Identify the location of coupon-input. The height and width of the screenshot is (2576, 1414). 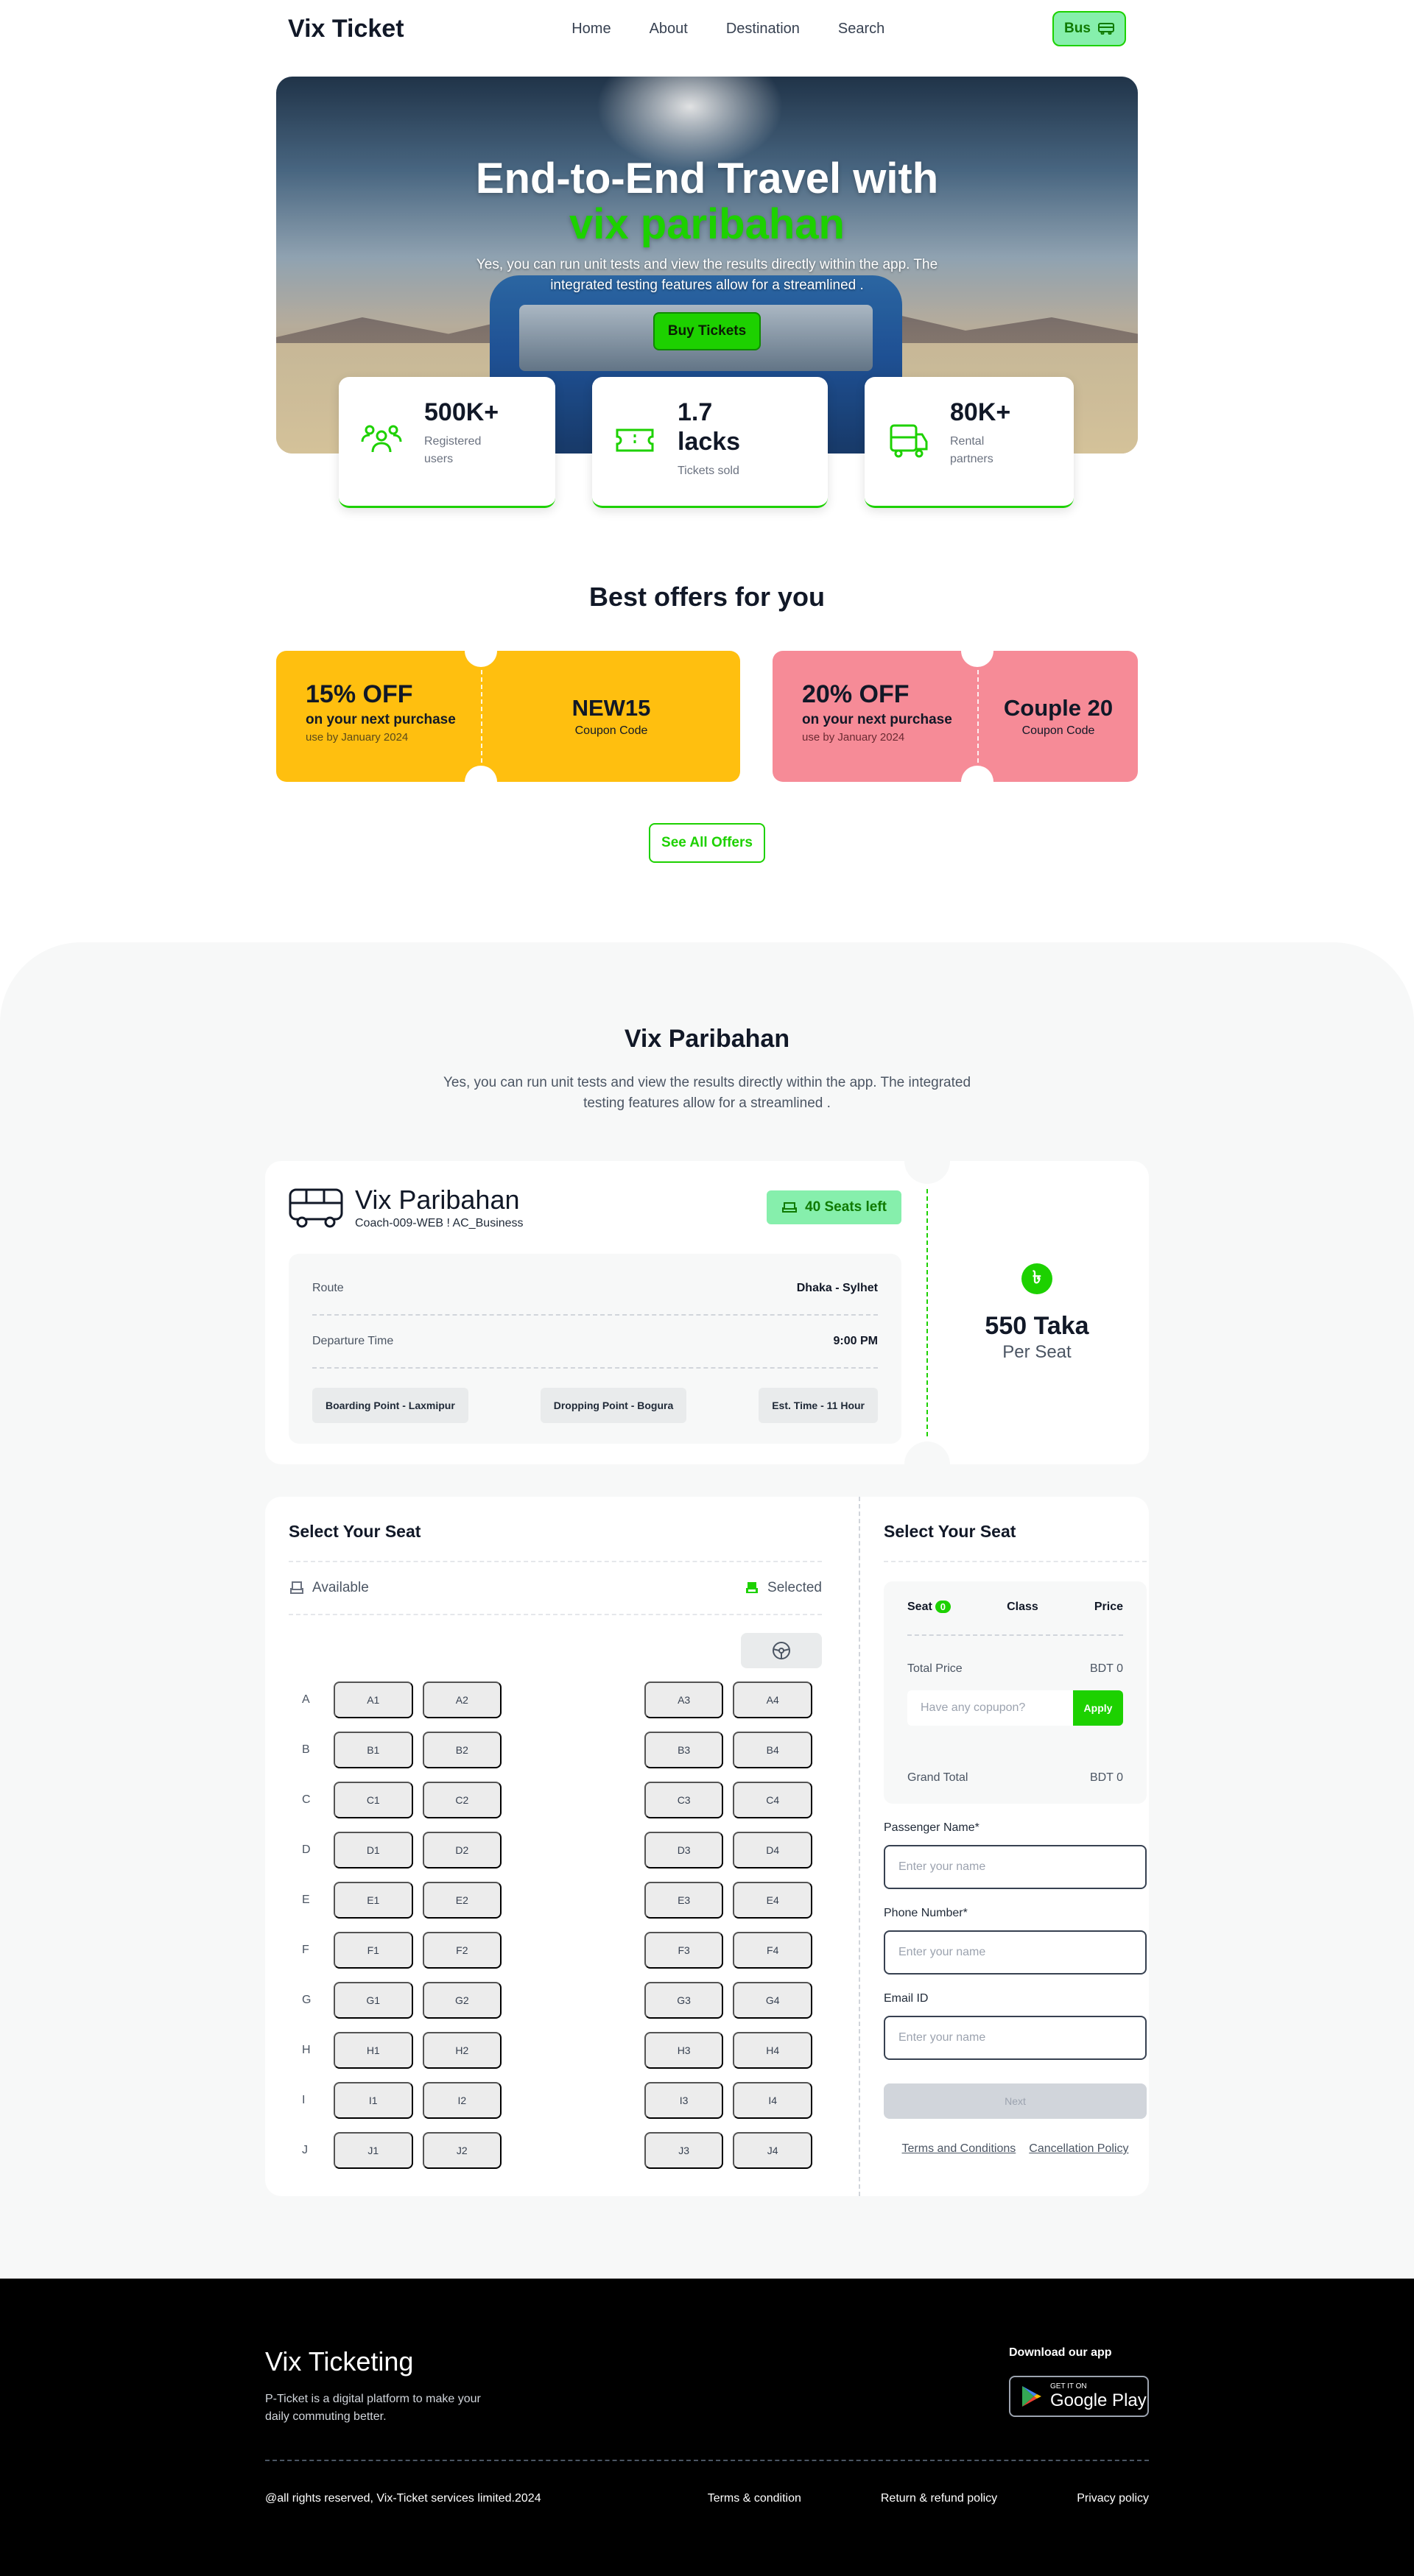
(990, 1708).